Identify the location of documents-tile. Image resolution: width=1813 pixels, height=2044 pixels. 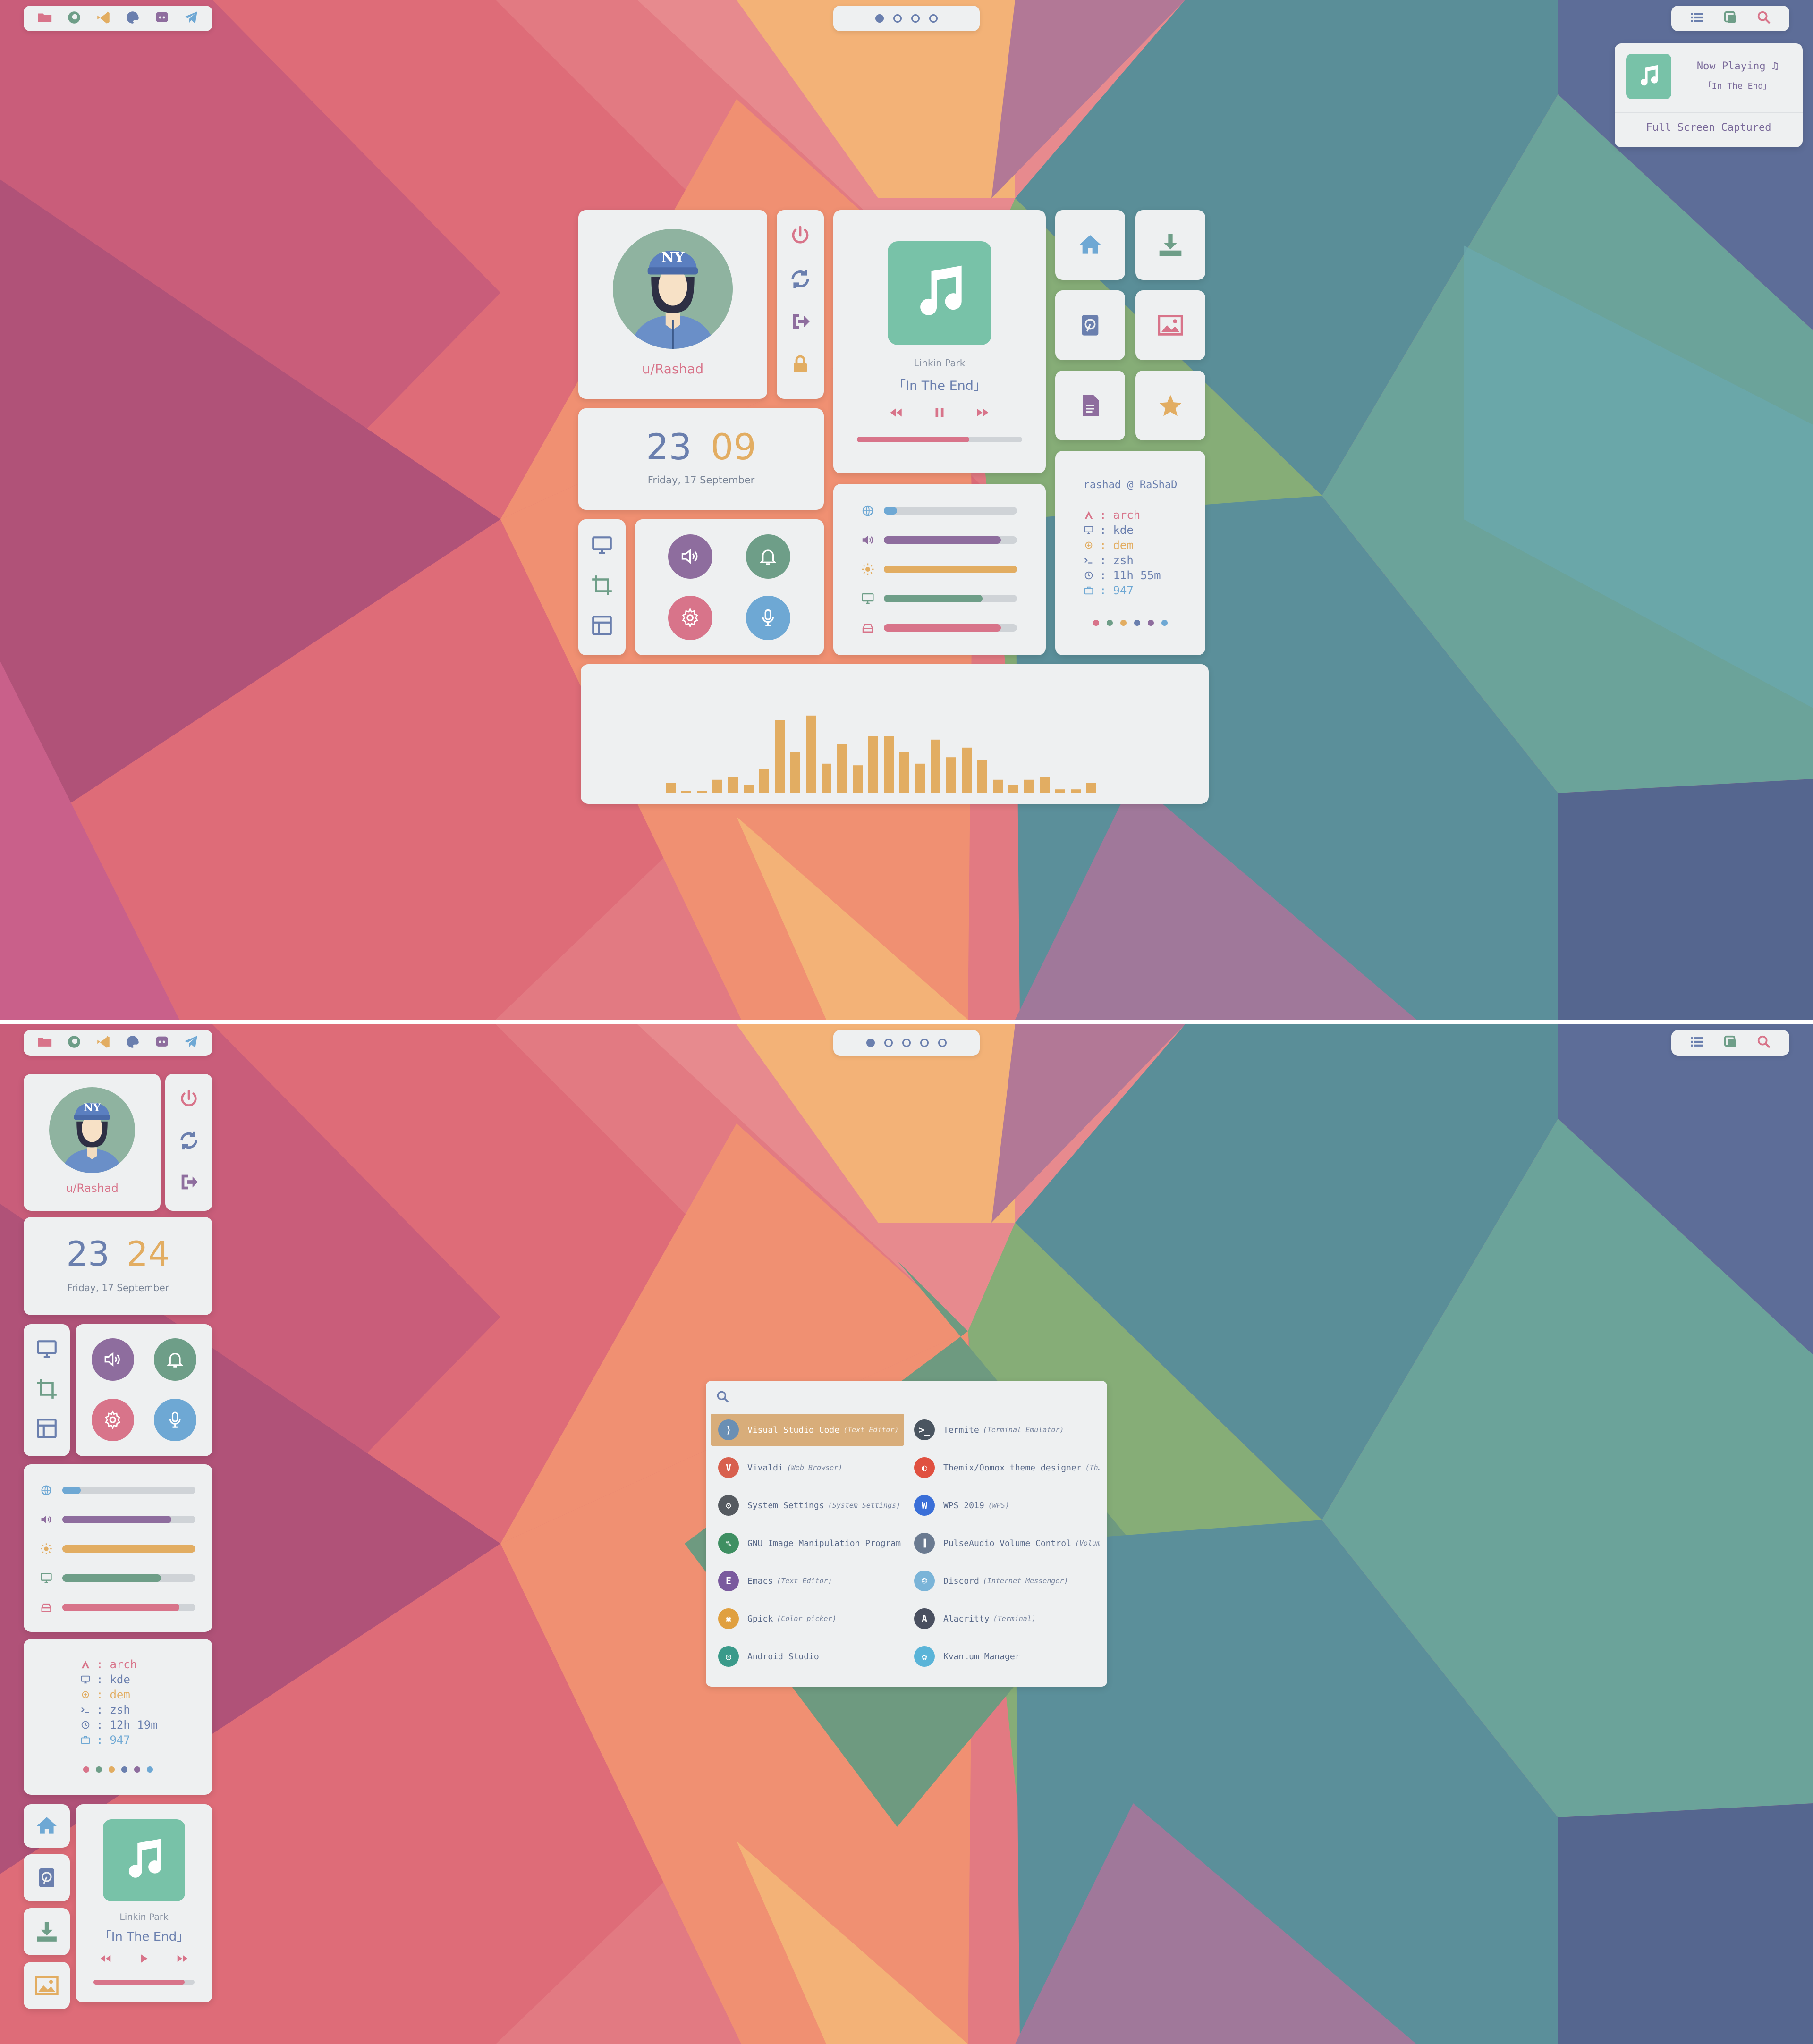
(1090, 406).